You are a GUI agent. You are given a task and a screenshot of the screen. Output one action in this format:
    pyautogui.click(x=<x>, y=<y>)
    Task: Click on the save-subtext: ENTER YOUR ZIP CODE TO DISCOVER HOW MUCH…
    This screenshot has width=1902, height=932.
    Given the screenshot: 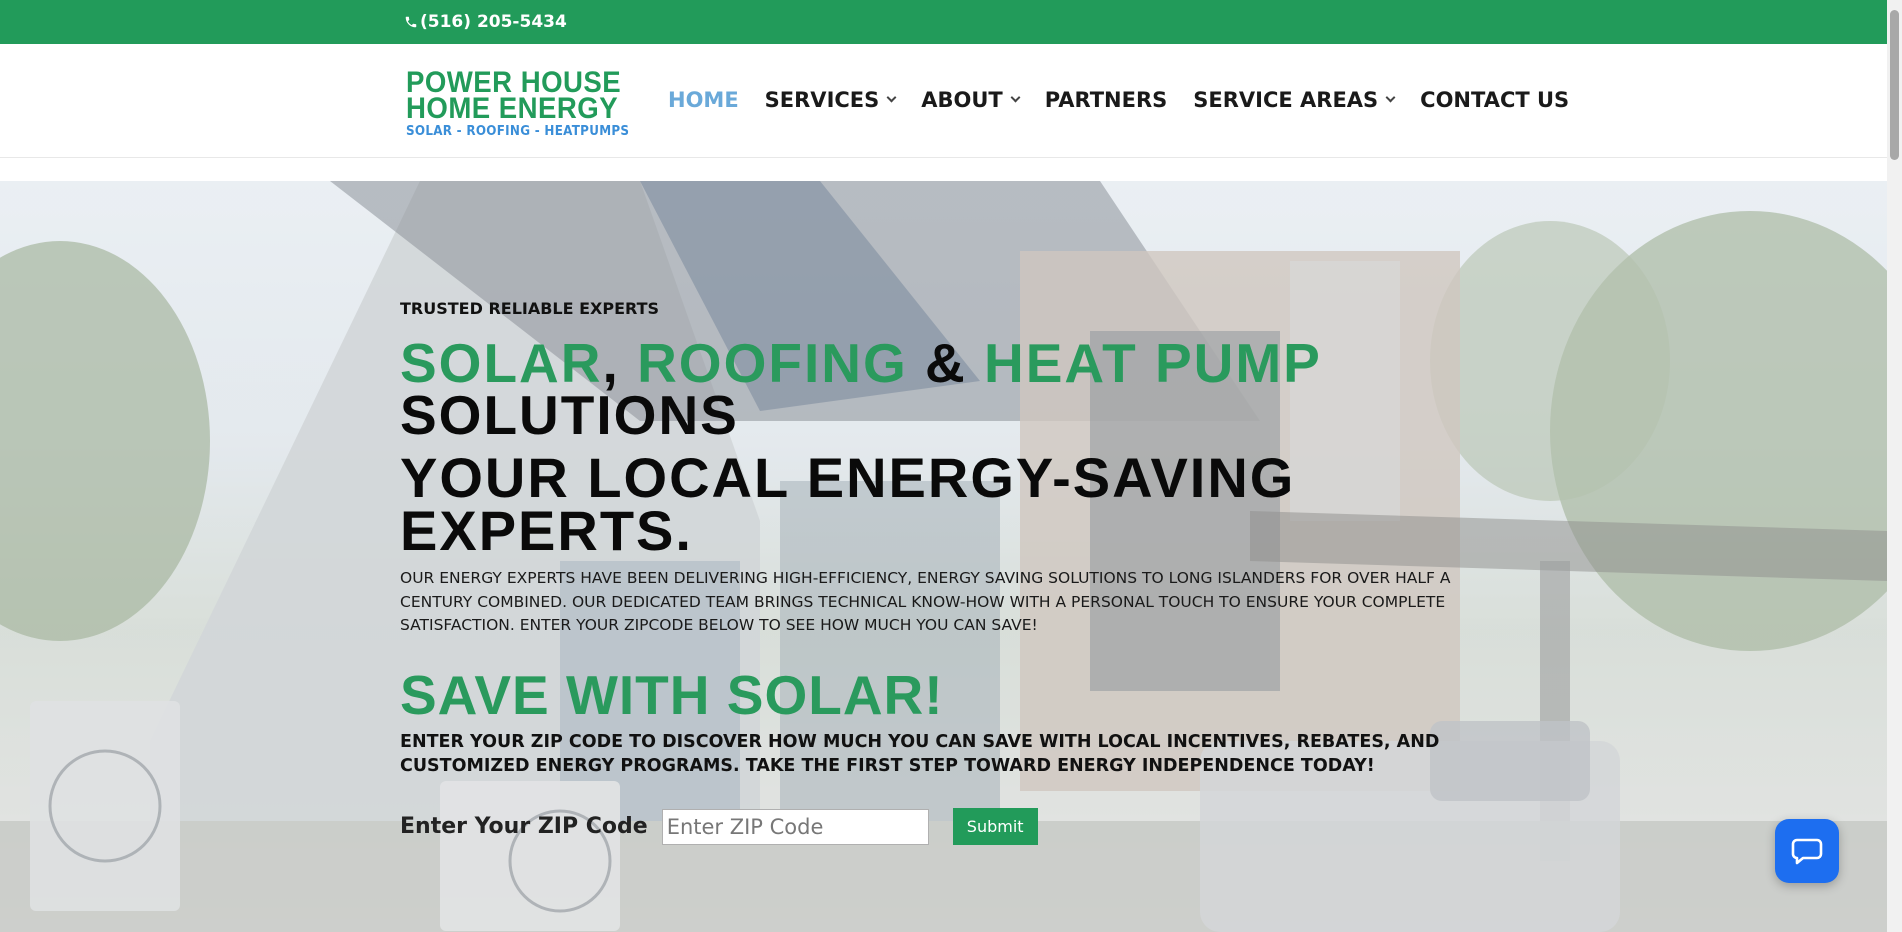 What is the action you would take?
    pyautogui.click(x=920, y=754)
    